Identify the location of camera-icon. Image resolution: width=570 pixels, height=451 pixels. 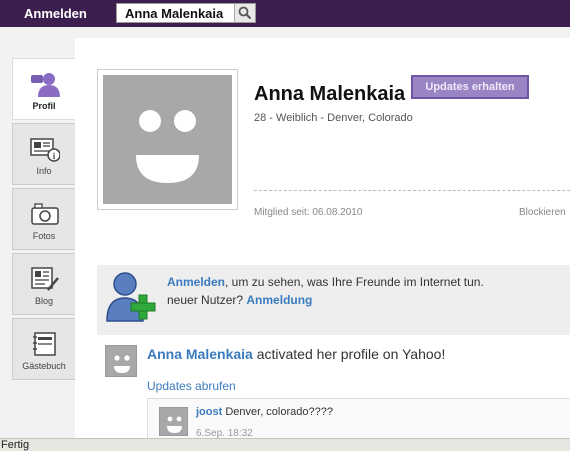
(45, 214).